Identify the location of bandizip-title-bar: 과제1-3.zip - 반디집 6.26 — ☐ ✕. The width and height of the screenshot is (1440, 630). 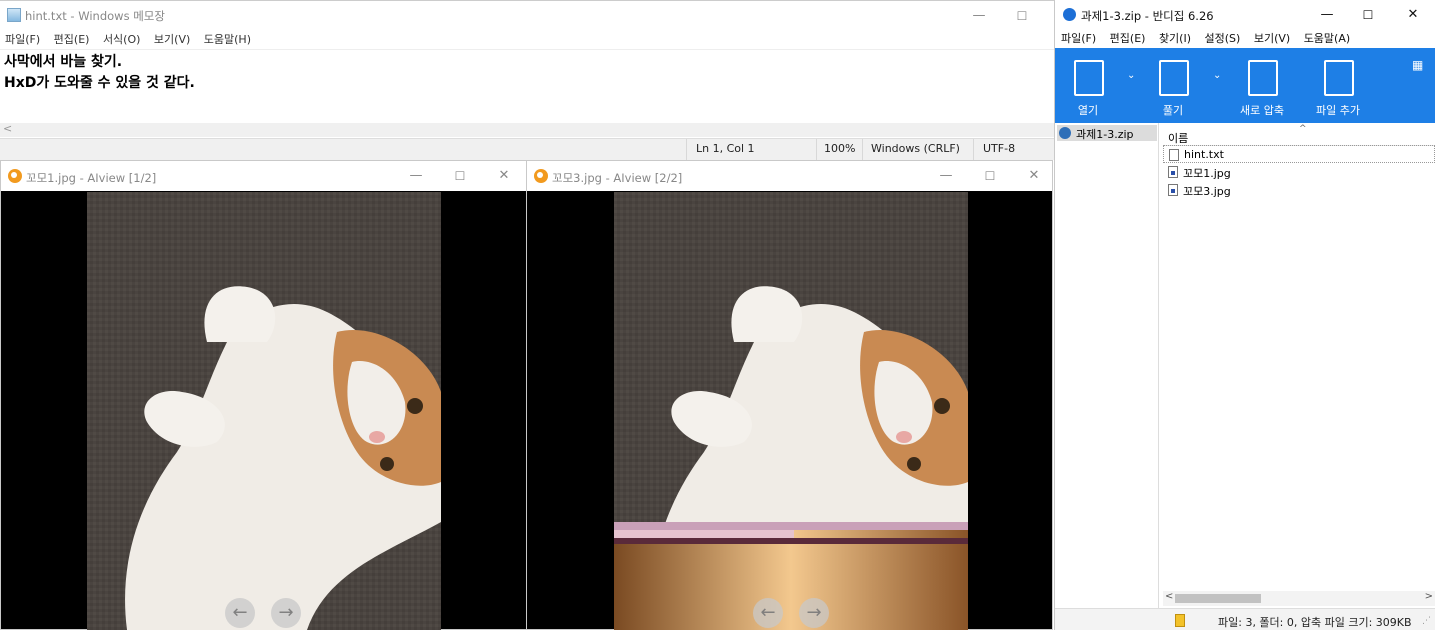
(1247, 15).